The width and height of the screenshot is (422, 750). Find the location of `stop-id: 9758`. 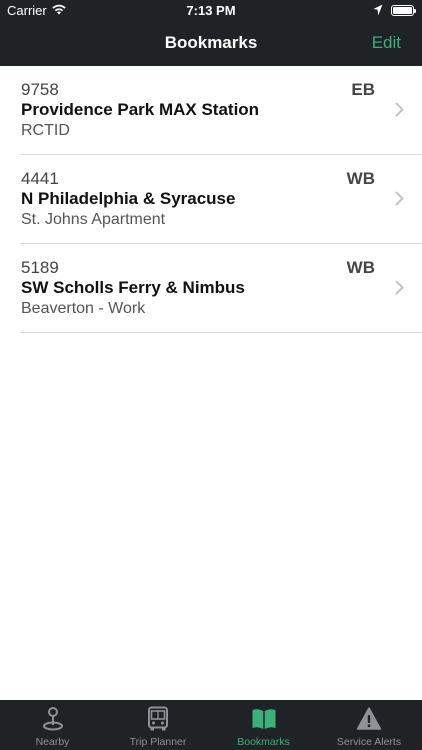

stop-id: 9758 is located at coordinates (40, 89).